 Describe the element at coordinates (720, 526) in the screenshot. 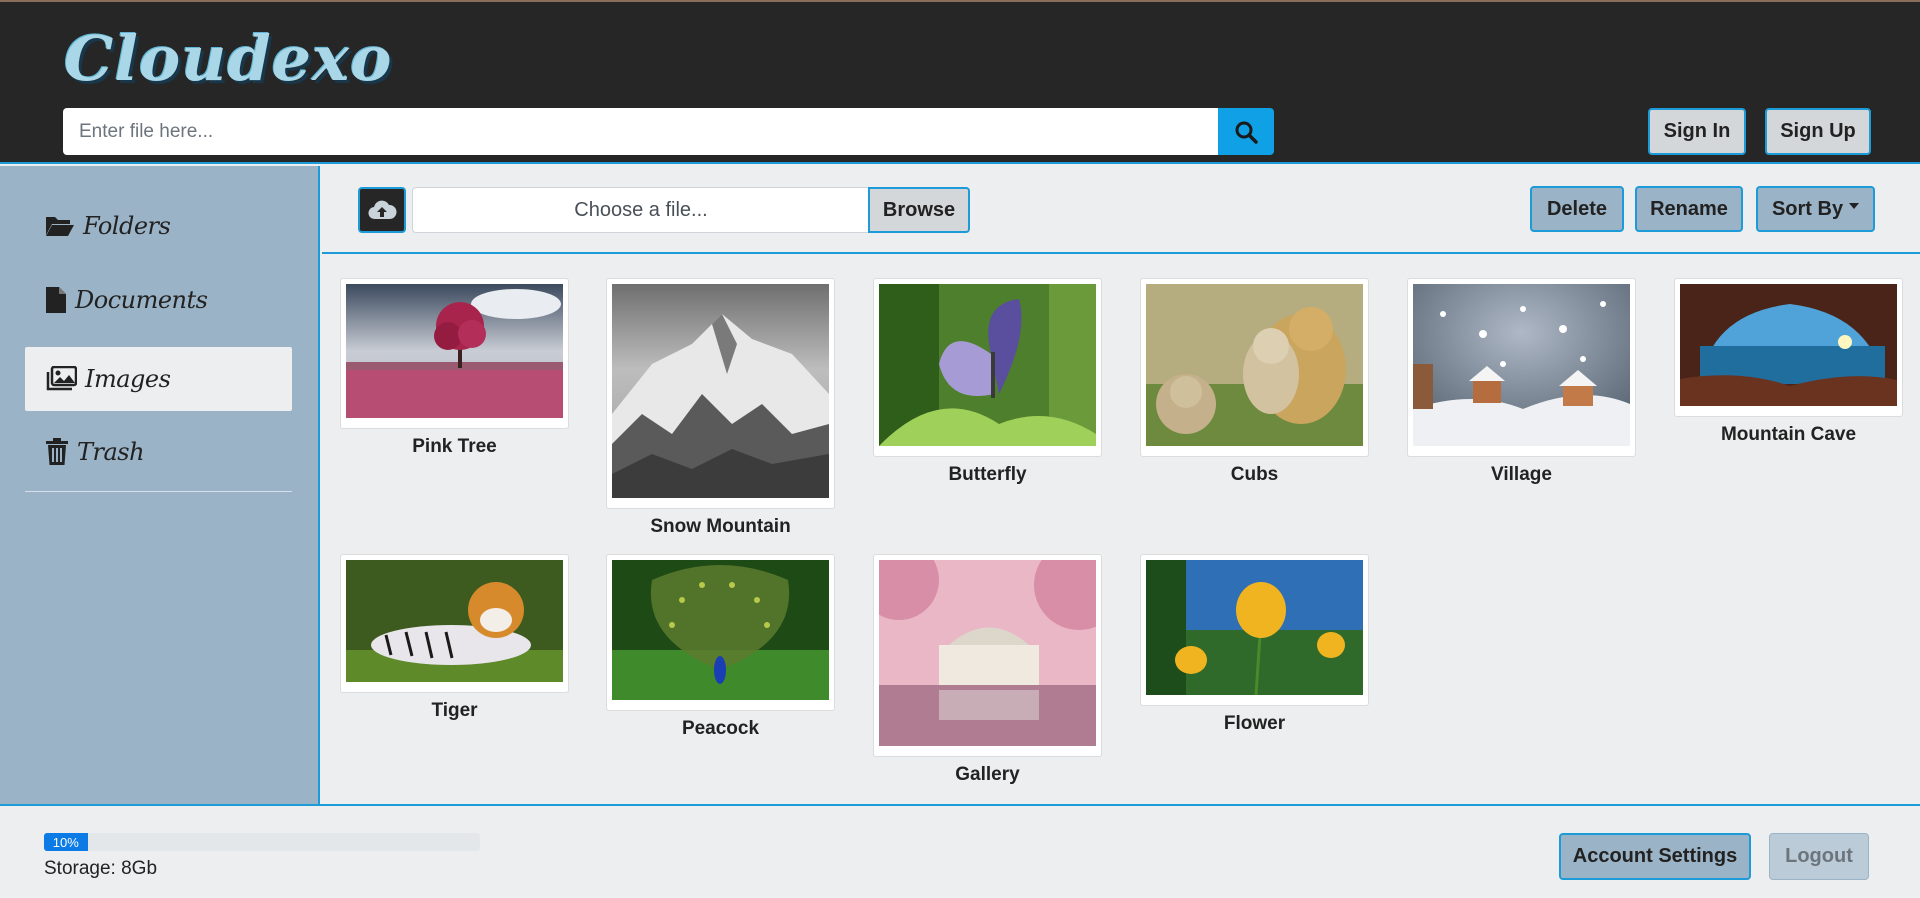

I see `image-caption: Snow Mountain` at that location.